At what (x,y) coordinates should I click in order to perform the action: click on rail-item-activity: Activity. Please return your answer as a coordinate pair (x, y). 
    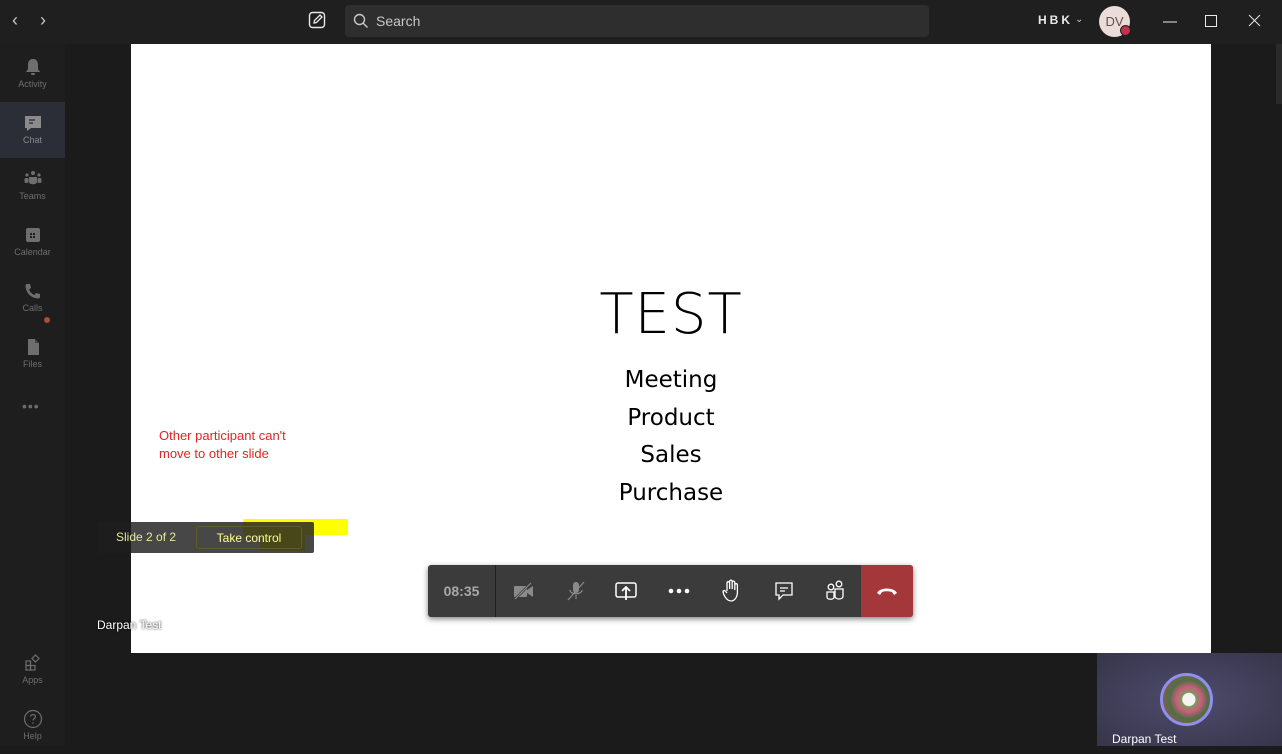
    Looking at the image, I should click on (32, 74).